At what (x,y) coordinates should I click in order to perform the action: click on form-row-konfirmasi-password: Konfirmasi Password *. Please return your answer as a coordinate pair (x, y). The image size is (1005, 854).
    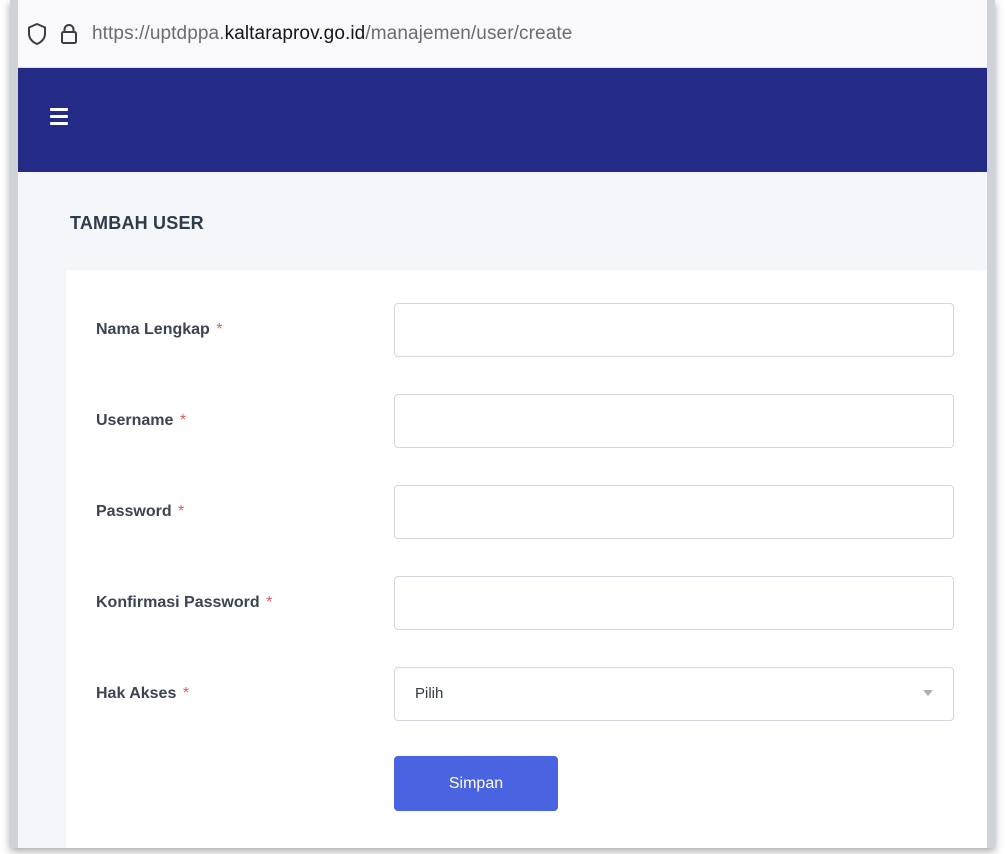
    Looking at the image, I should click on (526, 603).